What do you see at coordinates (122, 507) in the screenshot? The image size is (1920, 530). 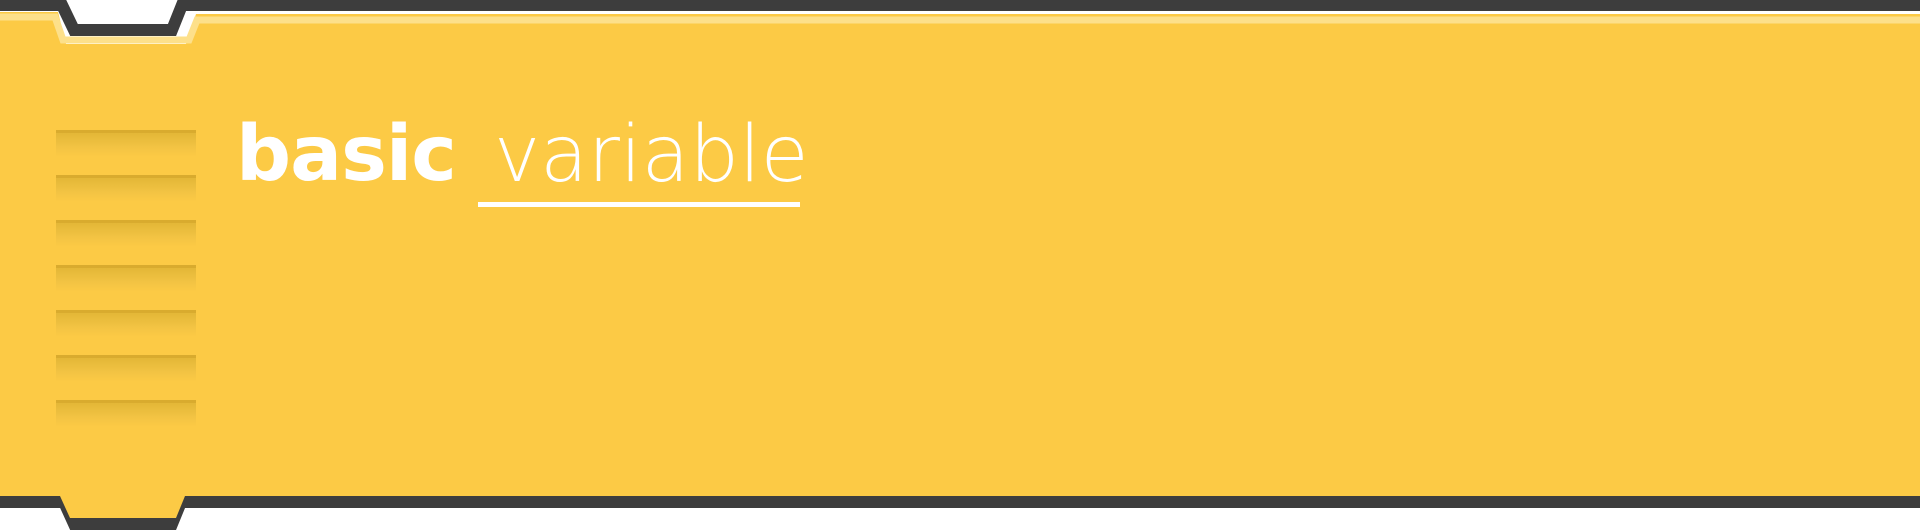 I see `block-bottom-tab` at bounding box center [122, 507].